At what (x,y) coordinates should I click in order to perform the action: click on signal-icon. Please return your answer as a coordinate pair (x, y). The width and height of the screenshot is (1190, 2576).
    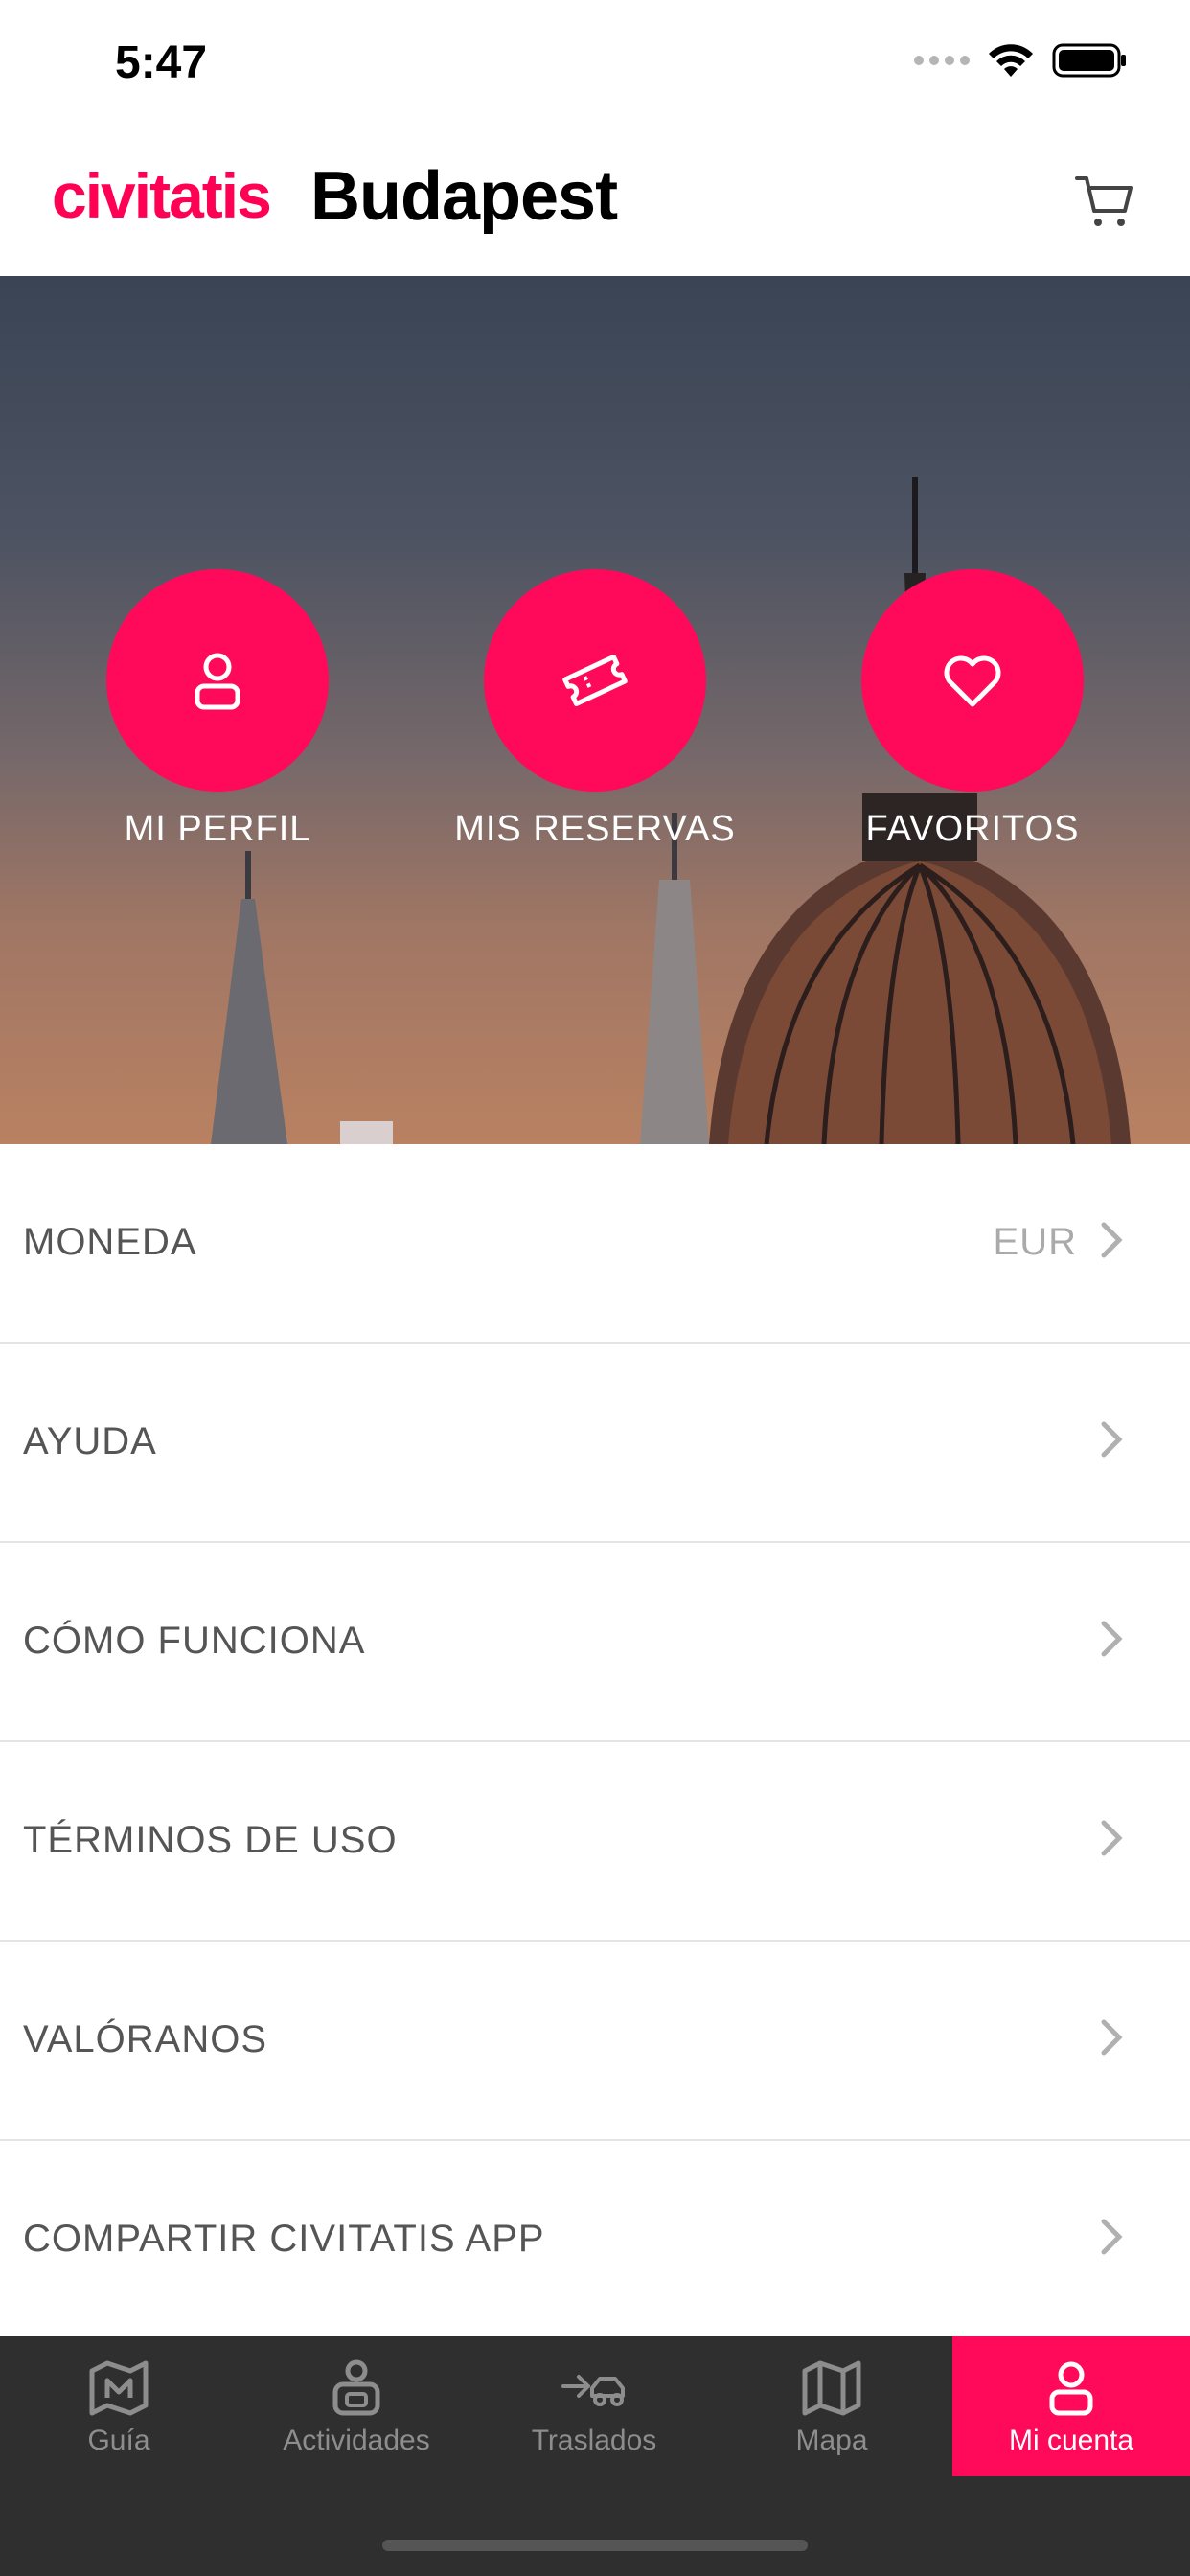
    Looking at the image, I should click on (942, 60).